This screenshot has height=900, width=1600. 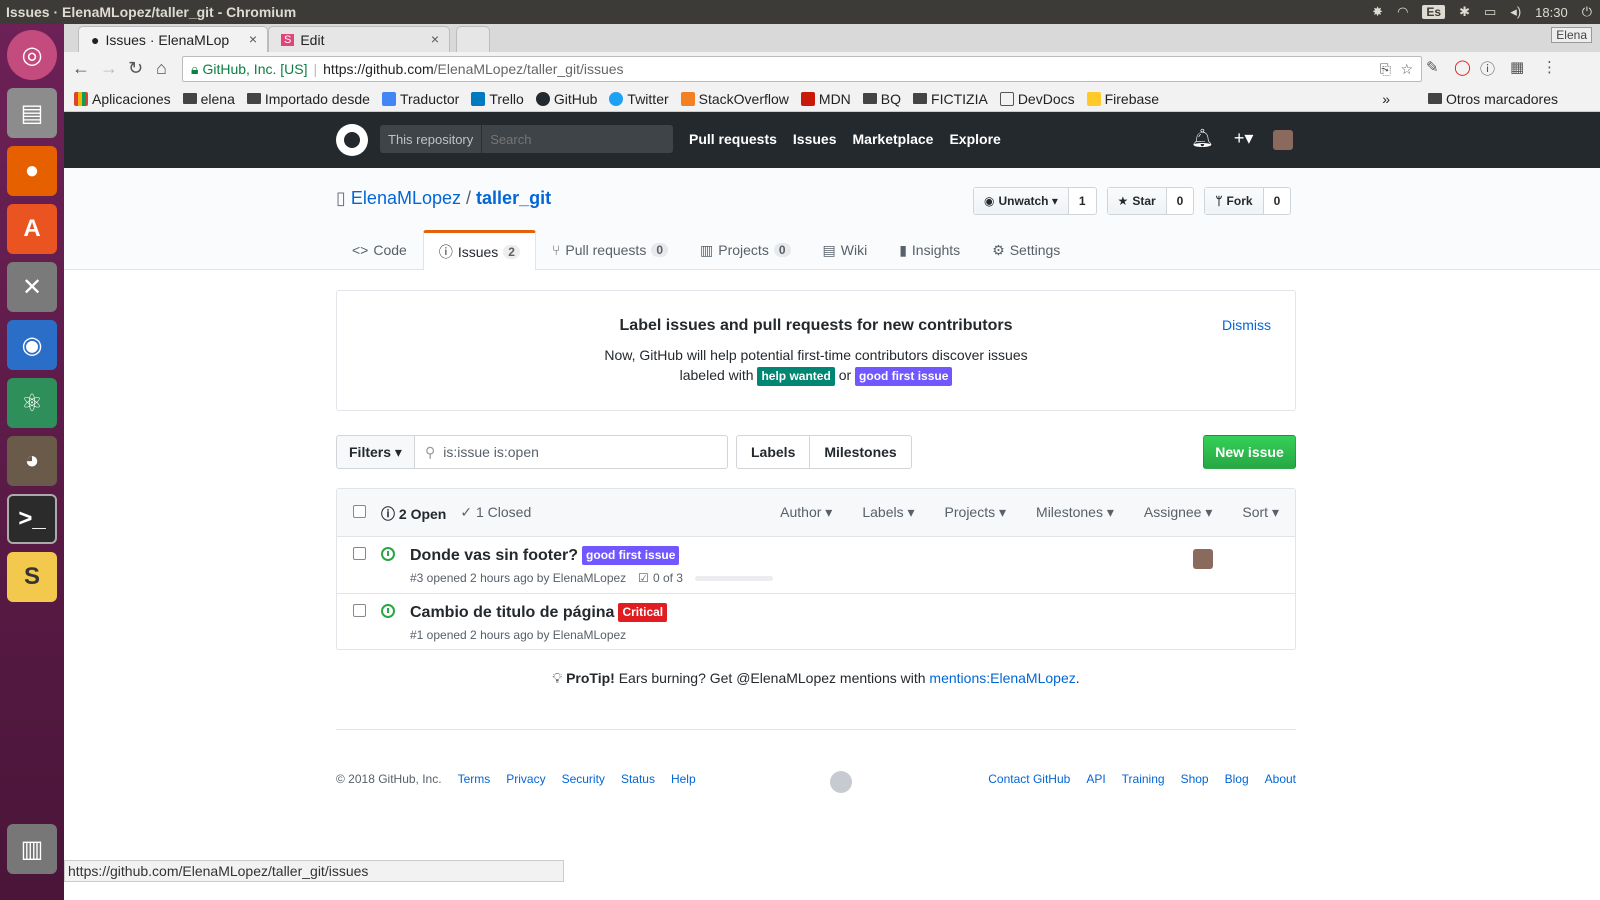 I want to click on fork-count: 0, so click(x=1277, y=201).